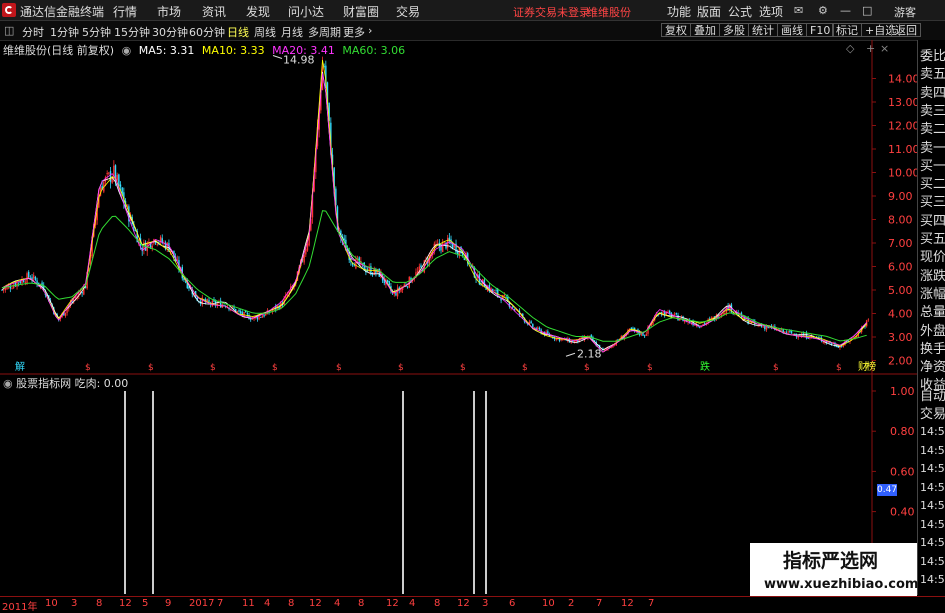 The image size is (945, 613). Describe the element at coordinates (932, 310) in the screenshot. I see `side-item: 总量` at that location.